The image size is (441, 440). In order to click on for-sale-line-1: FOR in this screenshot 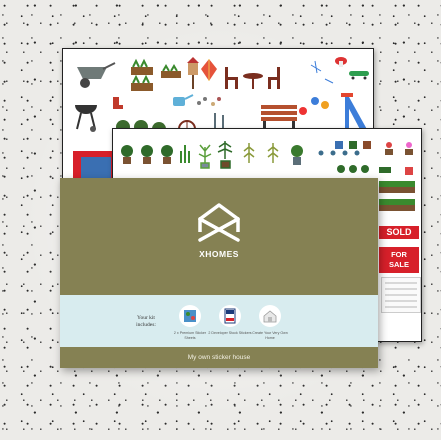, I will do `click(399, 254)`.